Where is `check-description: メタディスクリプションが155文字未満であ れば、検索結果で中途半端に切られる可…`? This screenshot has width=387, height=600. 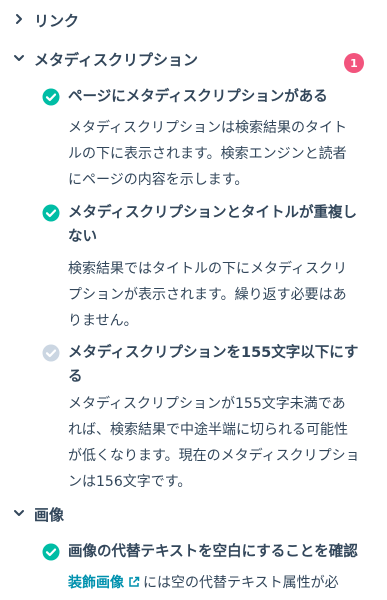 check-description: メタディスクリプションが155文字未満であ れば、検索結果で中途半端に切られる可… is located at coordinates (218, 443).